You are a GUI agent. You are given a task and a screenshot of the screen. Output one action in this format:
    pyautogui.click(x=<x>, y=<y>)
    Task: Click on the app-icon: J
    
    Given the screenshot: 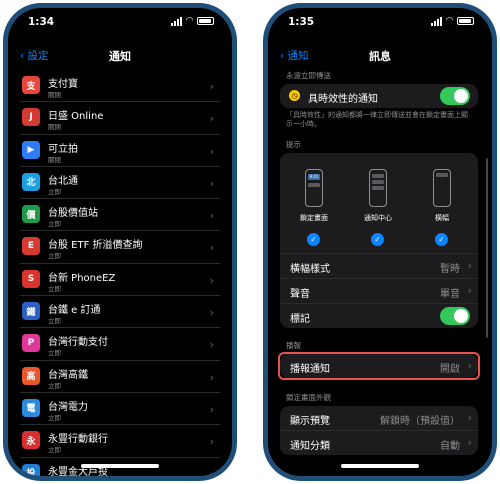 What is the action you would take?
    pyautogui.click(x=31, y=117)
    